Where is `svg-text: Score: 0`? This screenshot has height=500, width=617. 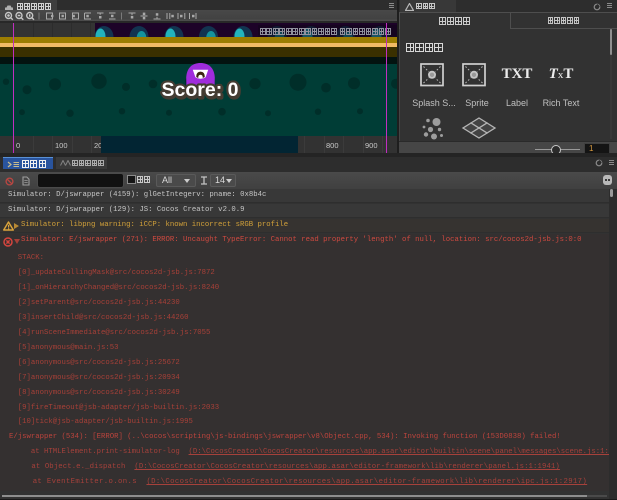
svg-text: Score: 0 is located at coordinates (200, 90).